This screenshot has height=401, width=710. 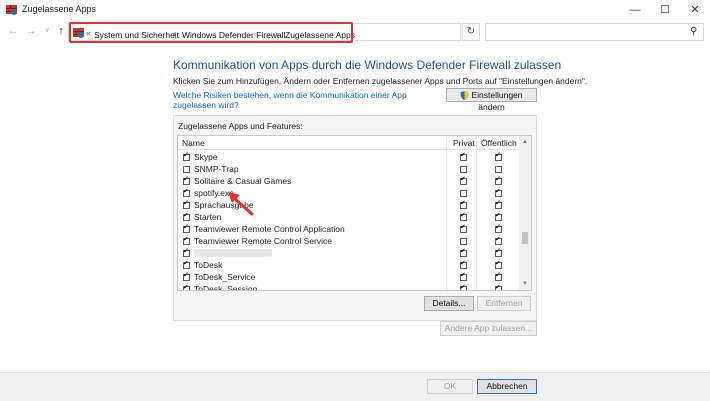 What do you see at coordinates (499, 143) in the screenshot?
I see `column-header-public: Öffentlich` at bounding box center [499, 143].